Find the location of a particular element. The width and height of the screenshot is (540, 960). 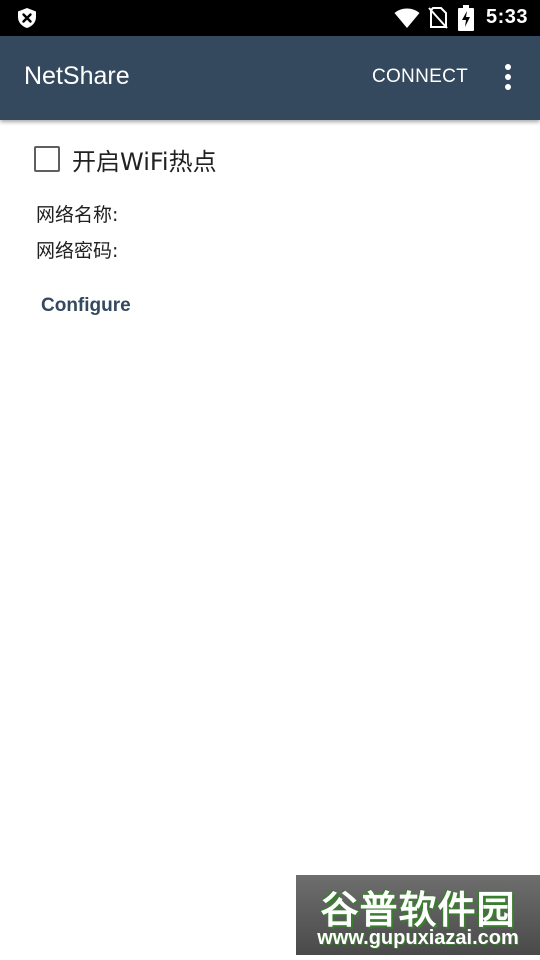

app-title: NetShare is located at coordinates (77, 76).